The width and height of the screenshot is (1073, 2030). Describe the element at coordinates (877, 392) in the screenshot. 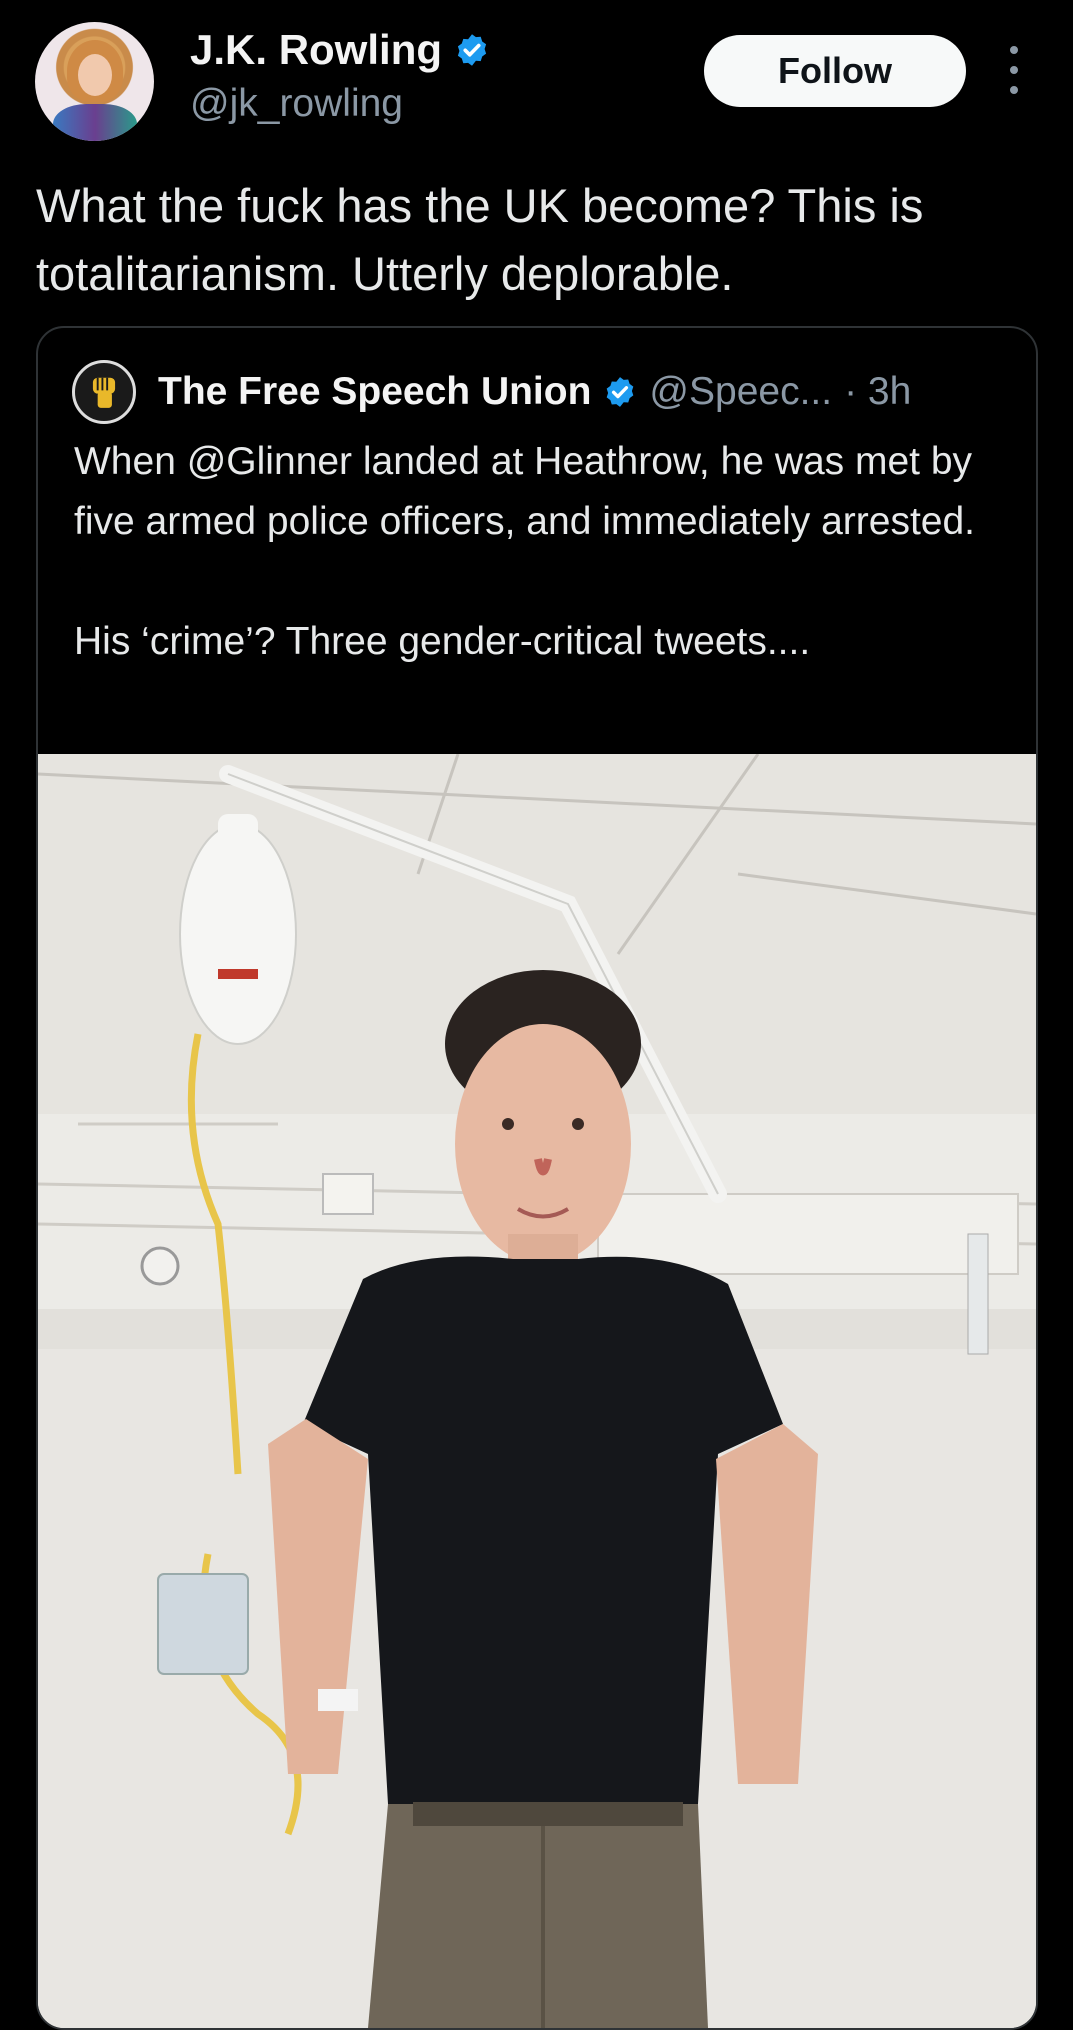

I see `quoted-timestamp: · 3h` at that location.